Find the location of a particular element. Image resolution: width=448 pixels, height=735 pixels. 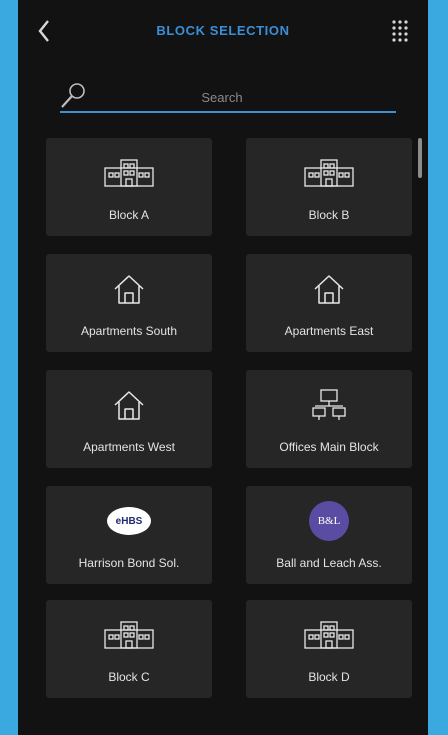

block-tile-apartments-south: Apartments South is located at coordinates (129, 303).